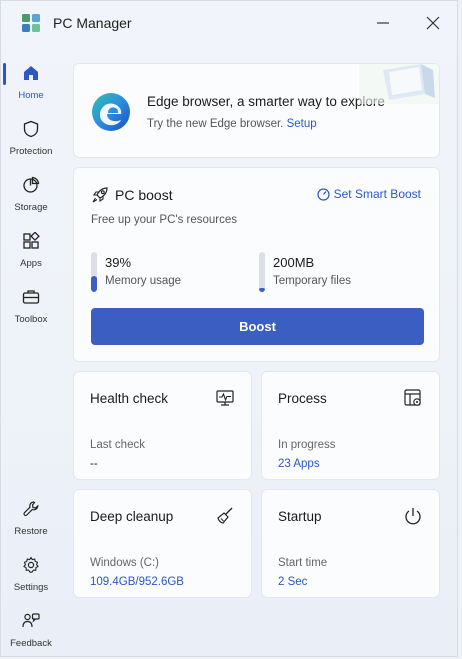 The width and height of the screenshot is (462, 659). Describe the element at coordinates (266, 101) in the screenshot. I see `promo-title: Edge browser, a smarter way to explore` at that location.